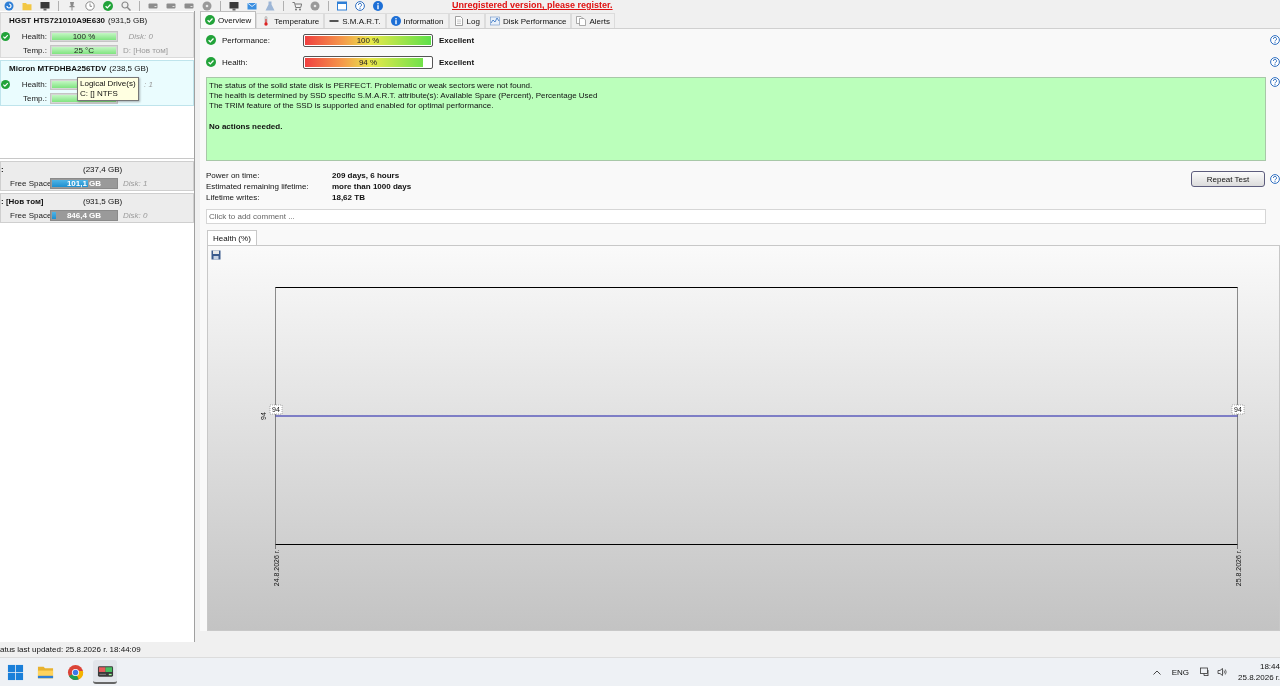  Describe the element at coordinates (246, 127) in the screenshot. I see `conclusion-text: No actions needed.` at that location.